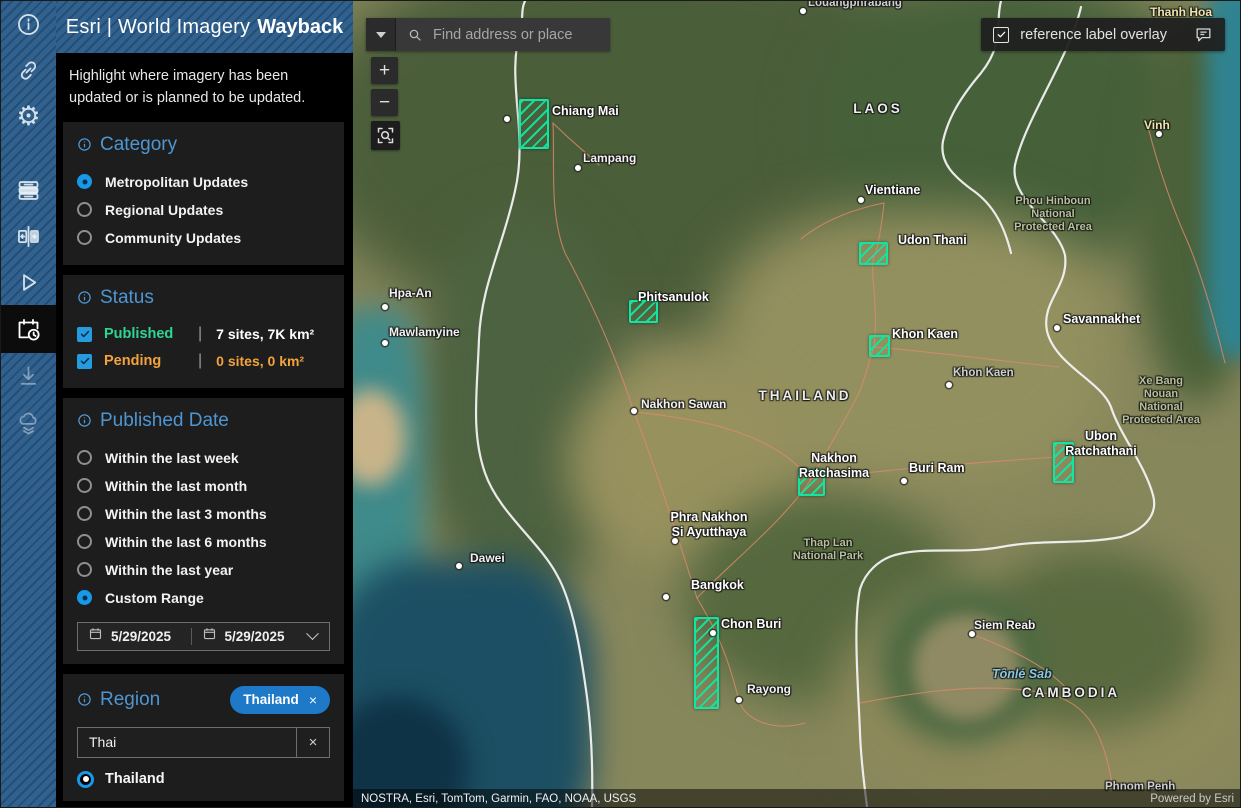  What do you see at coordinates (203, 334) in the screenshot?
I see `status-row-published: Published | 7 sites, 7K km²` at bounding box center [203, 334].